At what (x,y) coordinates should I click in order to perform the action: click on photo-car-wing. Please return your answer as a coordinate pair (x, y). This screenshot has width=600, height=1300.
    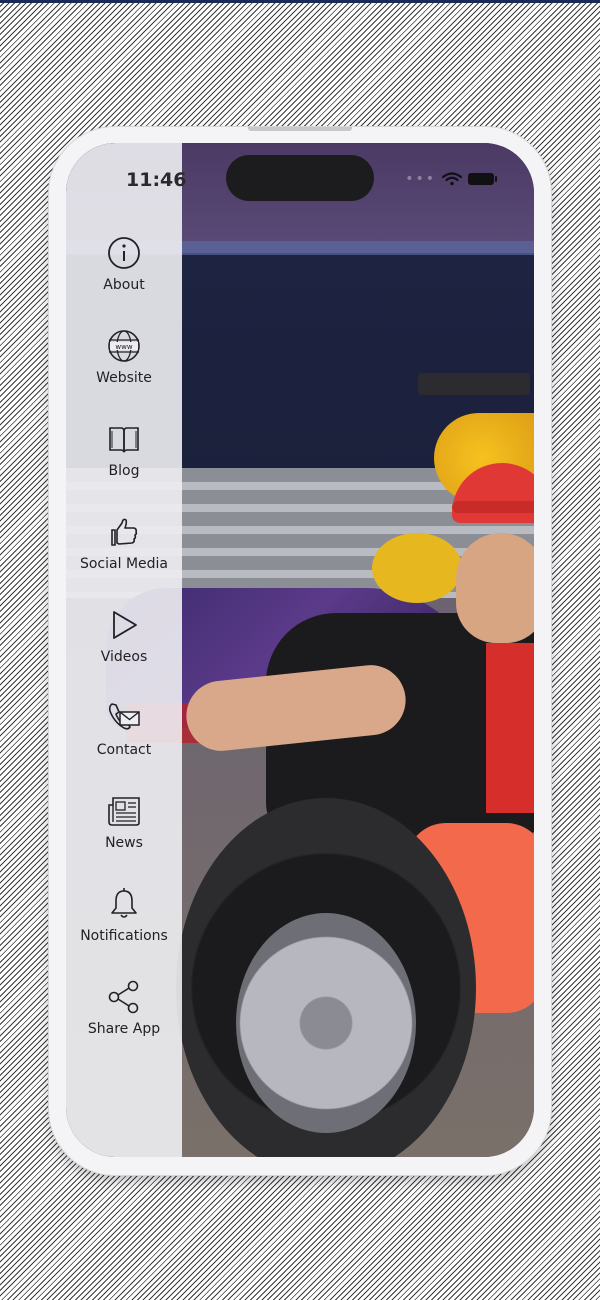
    Looking at the image, I should click on (474, 384).